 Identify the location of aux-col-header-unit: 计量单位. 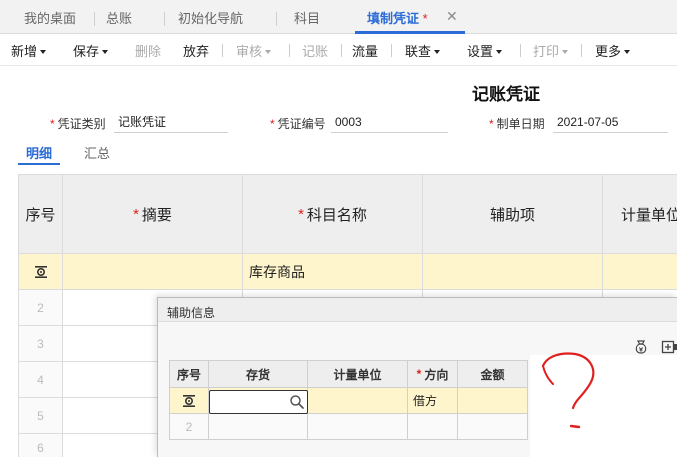
(358, 374).